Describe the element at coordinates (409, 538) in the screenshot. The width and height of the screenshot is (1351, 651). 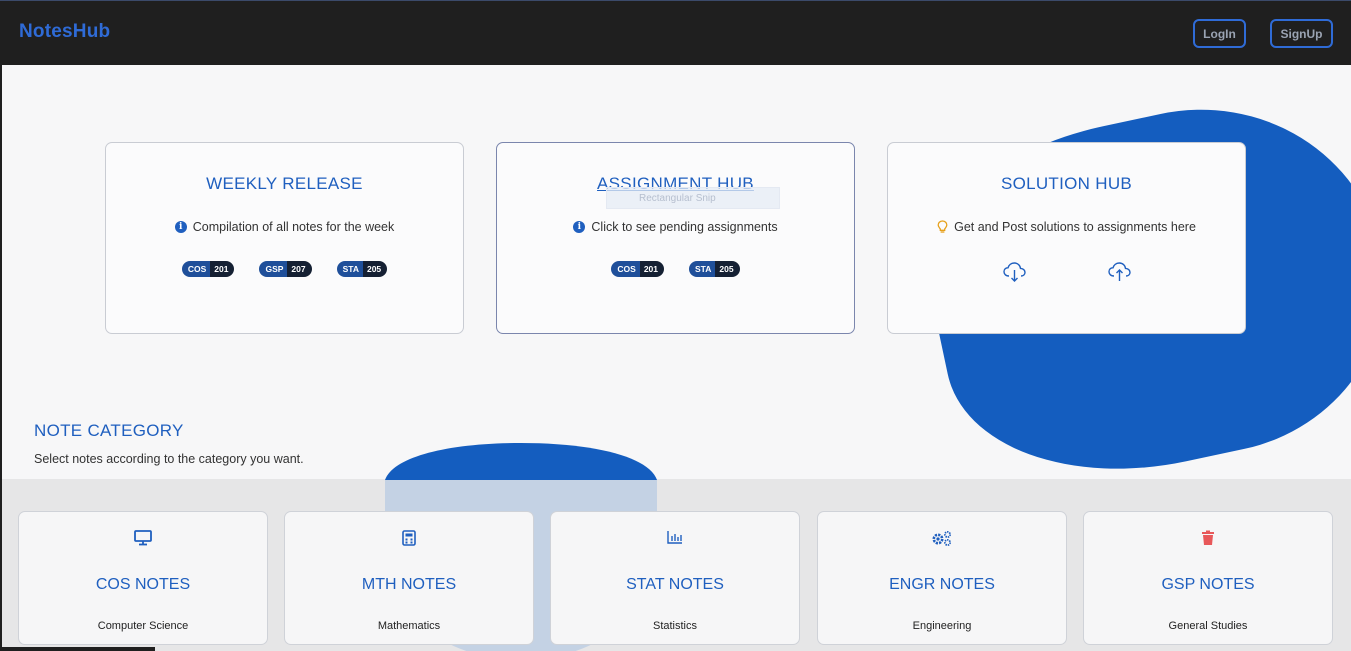
I see `calculator-icon` at that location.